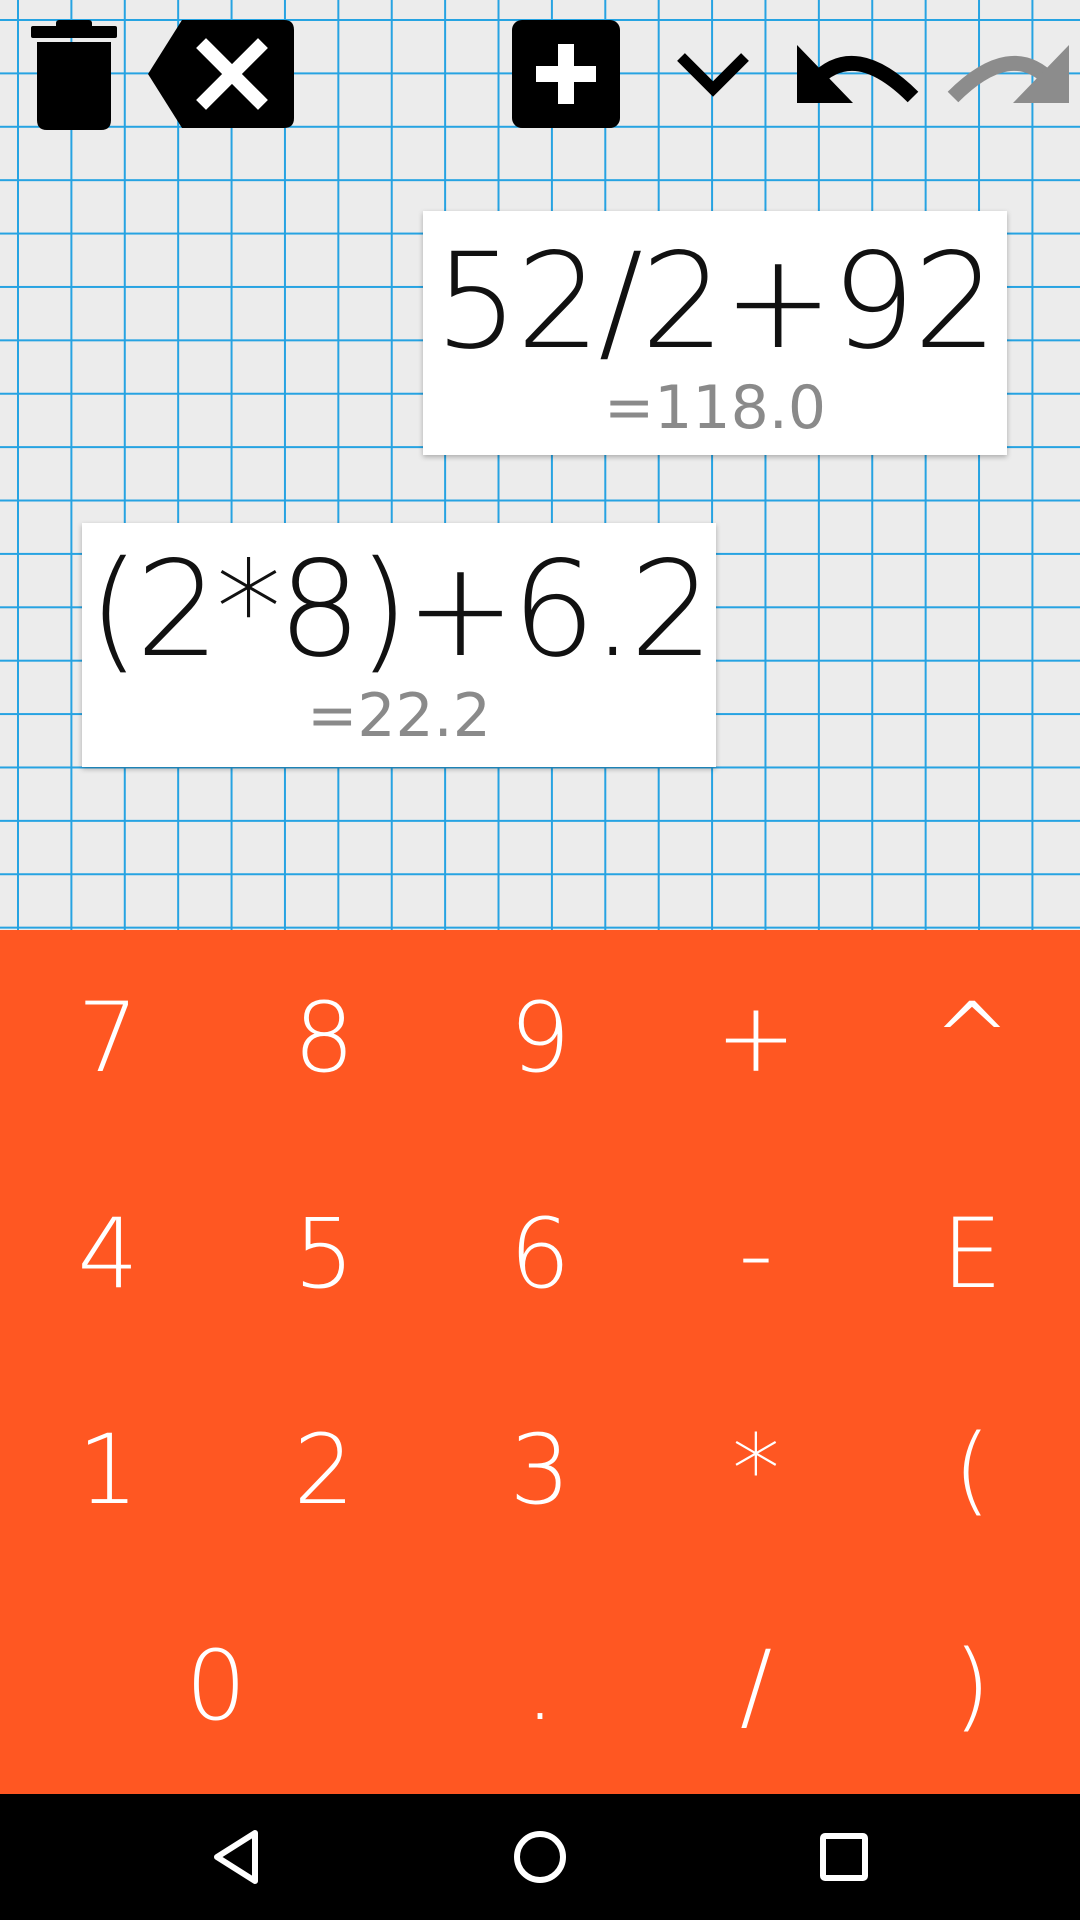 The image size is (1080, 1920). I want to click on collapse-button, so click(713, 74).